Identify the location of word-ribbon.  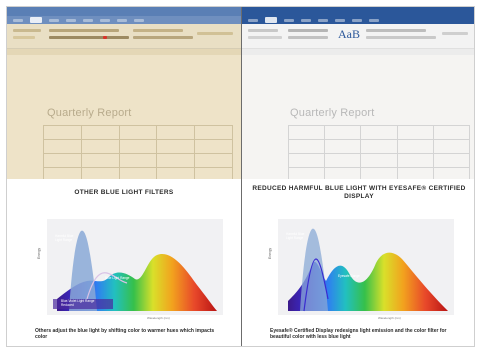
(124, 36).